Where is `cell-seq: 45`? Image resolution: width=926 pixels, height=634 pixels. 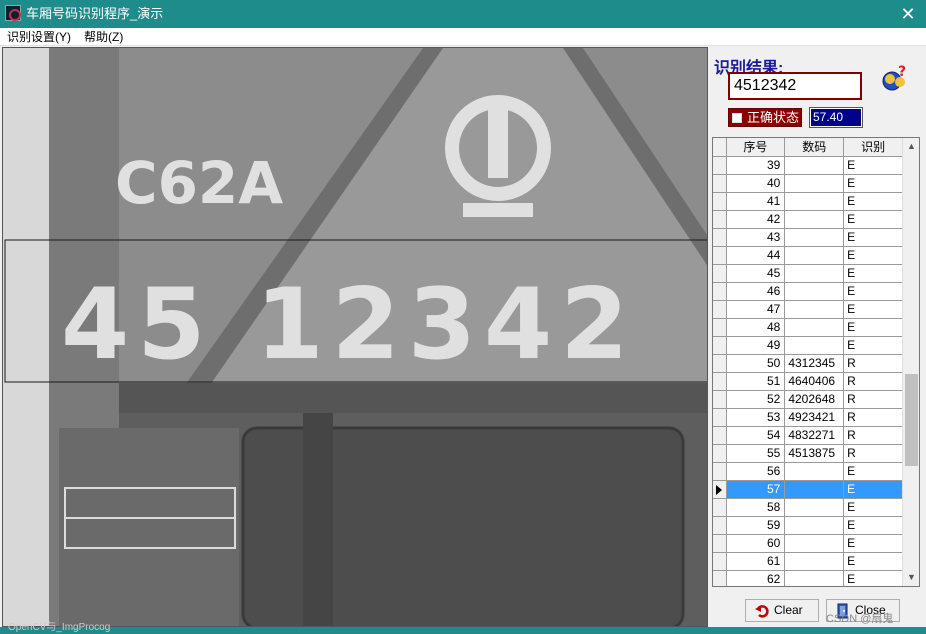
cell-seq: 45 is located at coordinates (756, 273).